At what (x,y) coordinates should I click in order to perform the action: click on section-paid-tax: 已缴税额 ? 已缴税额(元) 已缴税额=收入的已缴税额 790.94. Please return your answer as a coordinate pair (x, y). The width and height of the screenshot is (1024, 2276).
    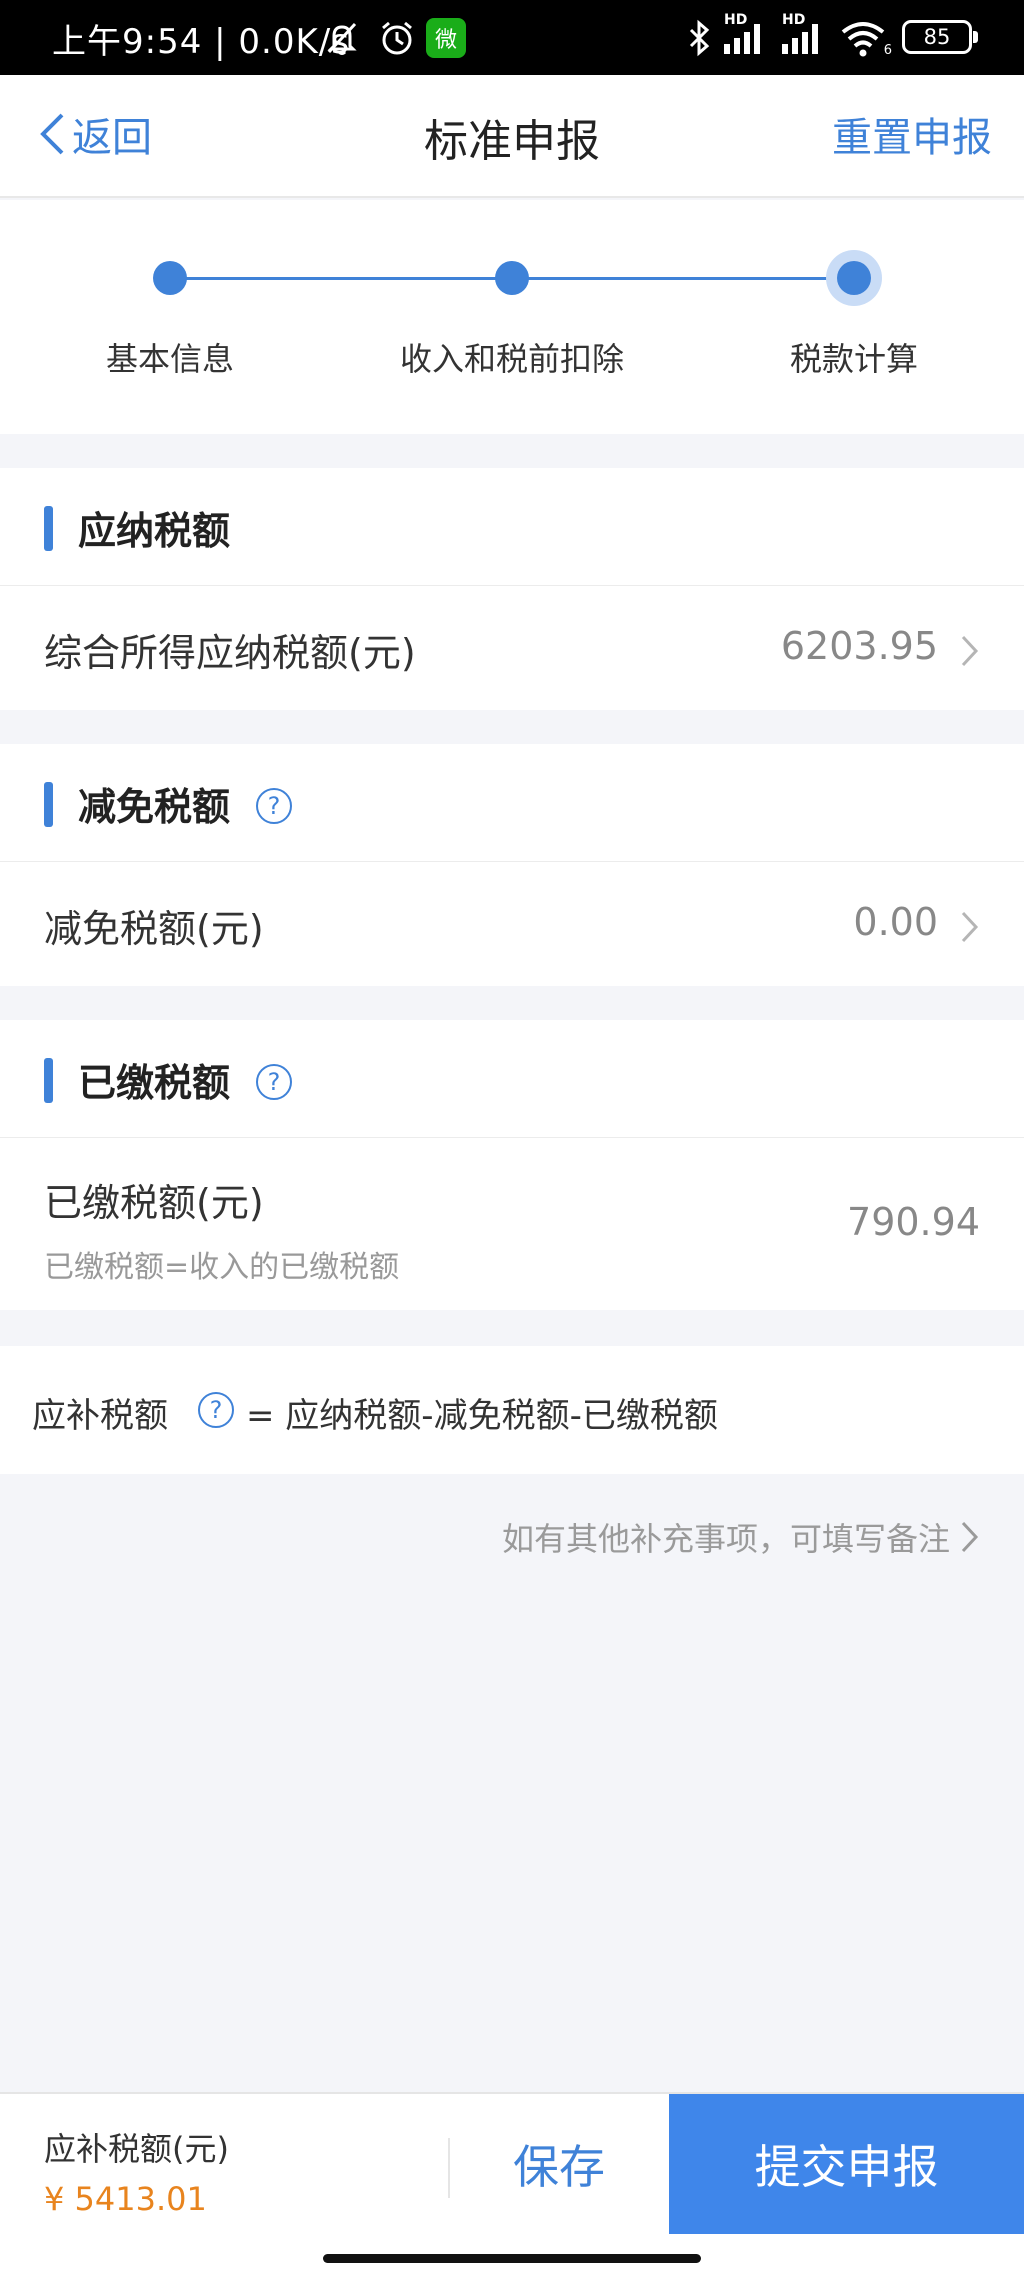
    Looking at the image, I should click on (512, 1165).